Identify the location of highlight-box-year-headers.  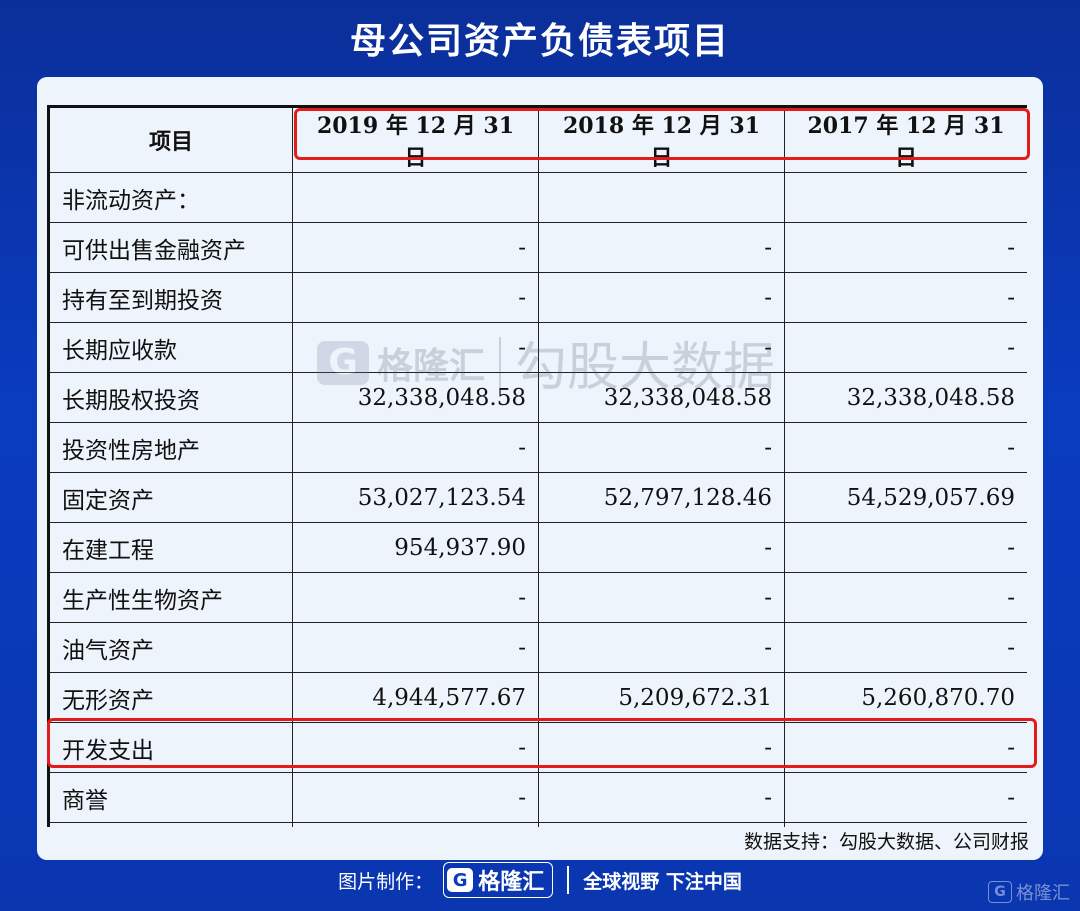
(662, 134).